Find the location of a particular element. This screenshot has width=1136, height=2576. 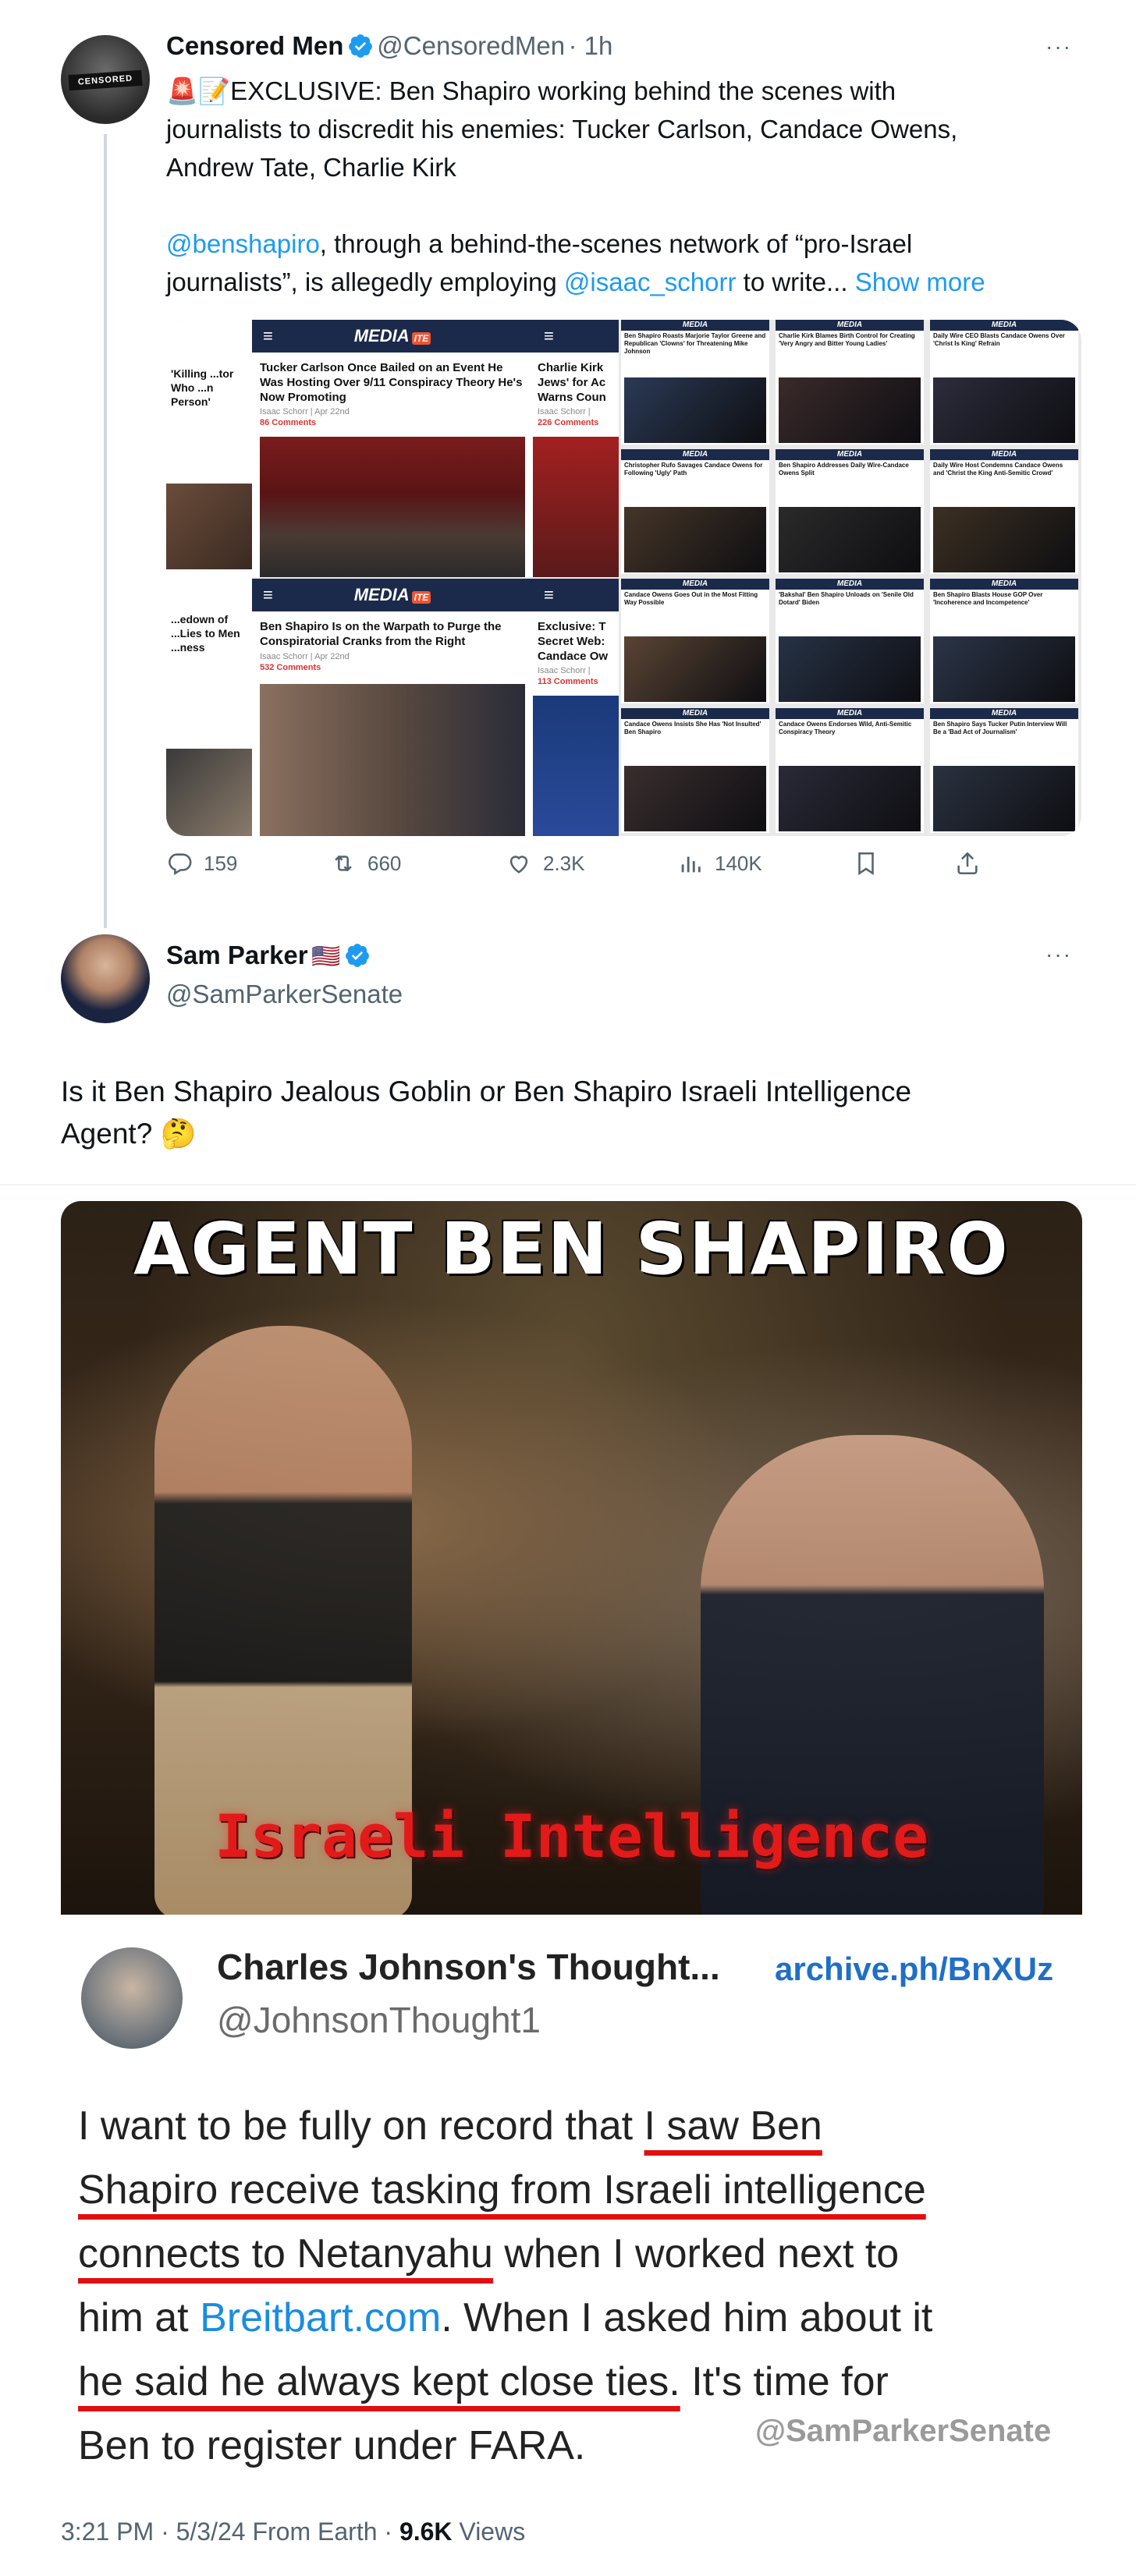

media-panel-title: ...edown of ...Lies to Men ...ness is located at coordinates (206, 633).